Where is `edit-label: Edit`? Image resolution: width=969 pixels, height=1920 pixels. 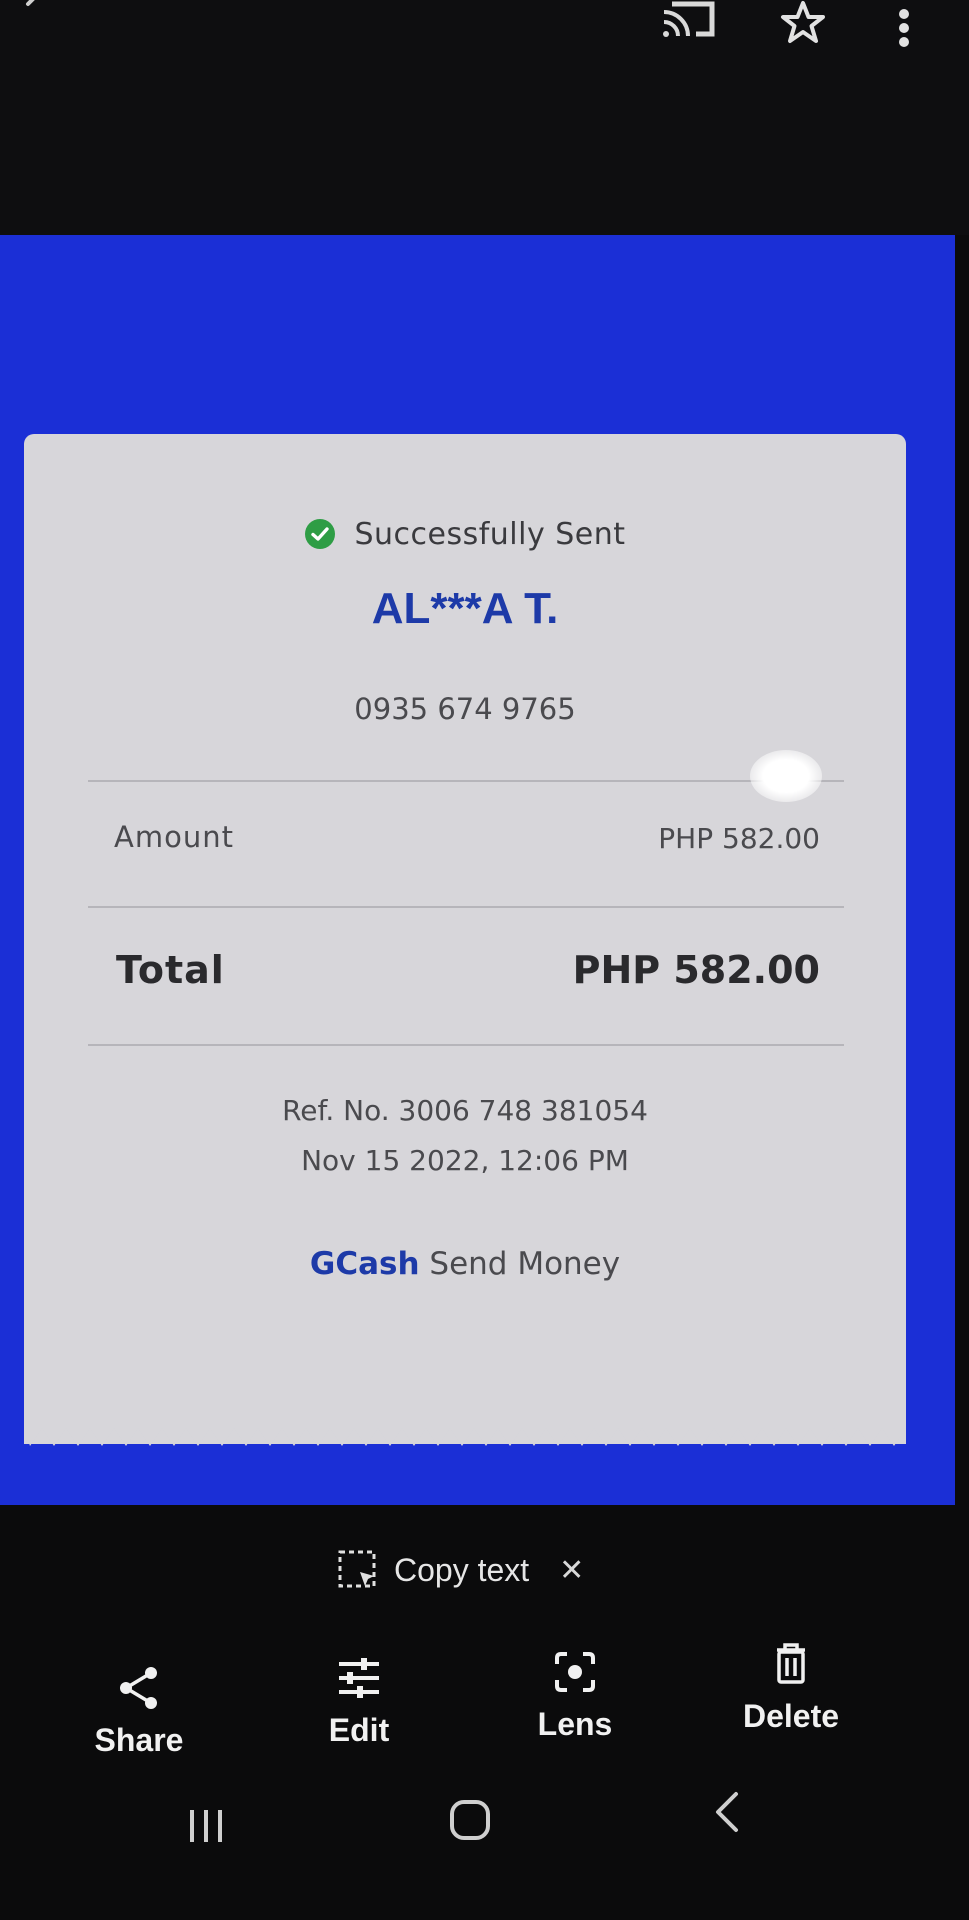 edit-label: Edit is located at coordinates (359, 1730).